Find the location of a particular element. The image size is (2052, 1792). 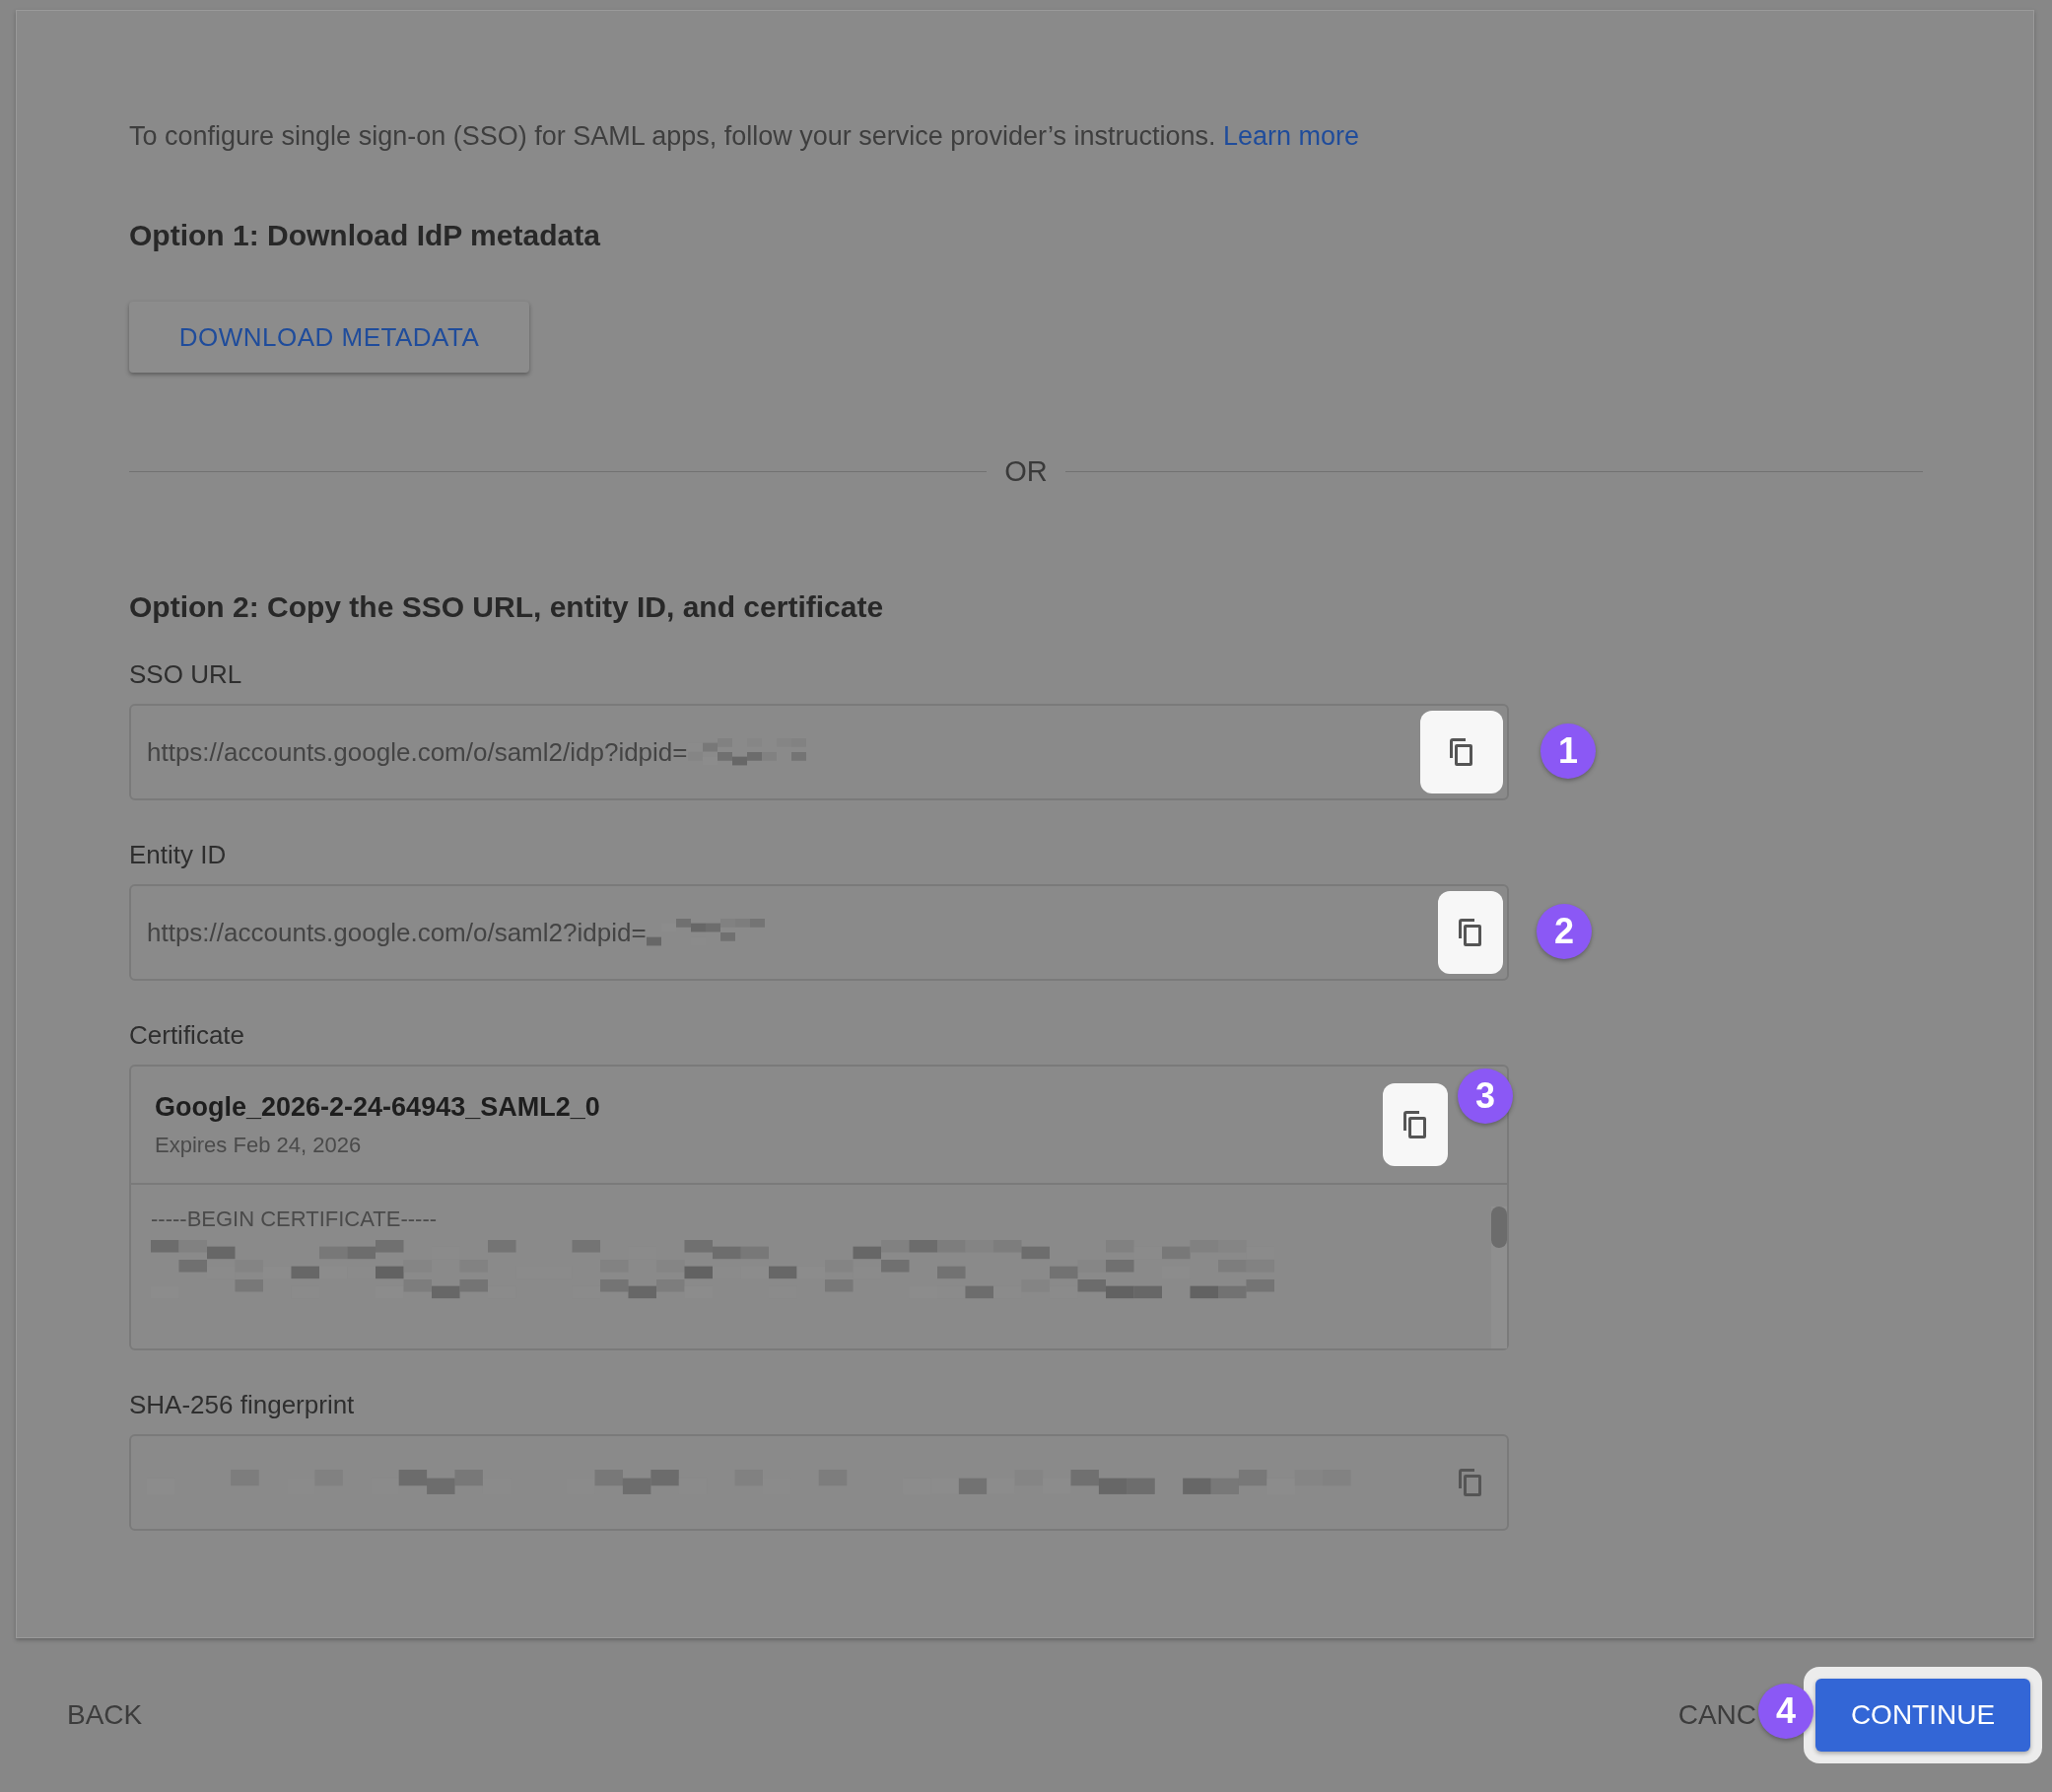

field-label: Certificate is located at coordinates (187, 1035).